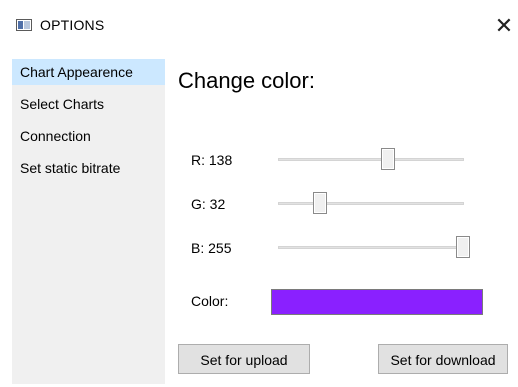 This screenshot has width=518, height=387. I want to click on window-title: OPTIONS, so click(72, 25).